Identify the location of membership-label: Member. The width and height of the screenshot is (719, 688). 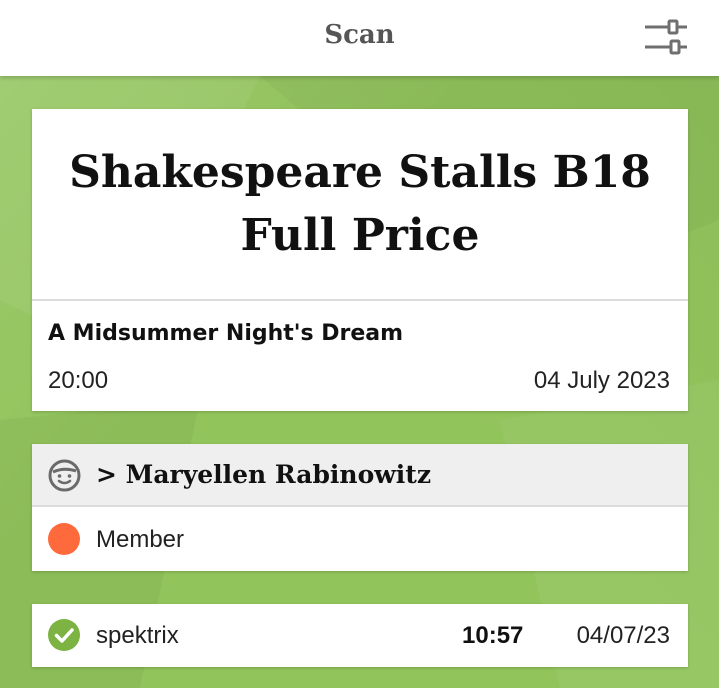
(140, 539).